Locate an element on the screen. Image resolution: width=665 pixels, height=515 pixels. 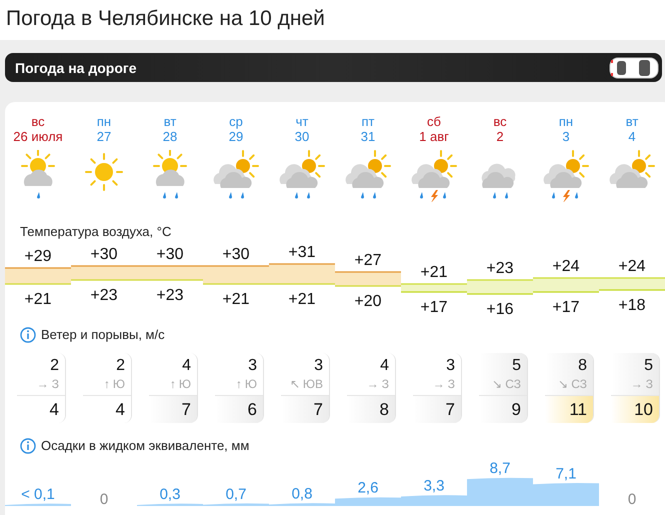
gust-speed: 10 is located at coordinates (643, 410).